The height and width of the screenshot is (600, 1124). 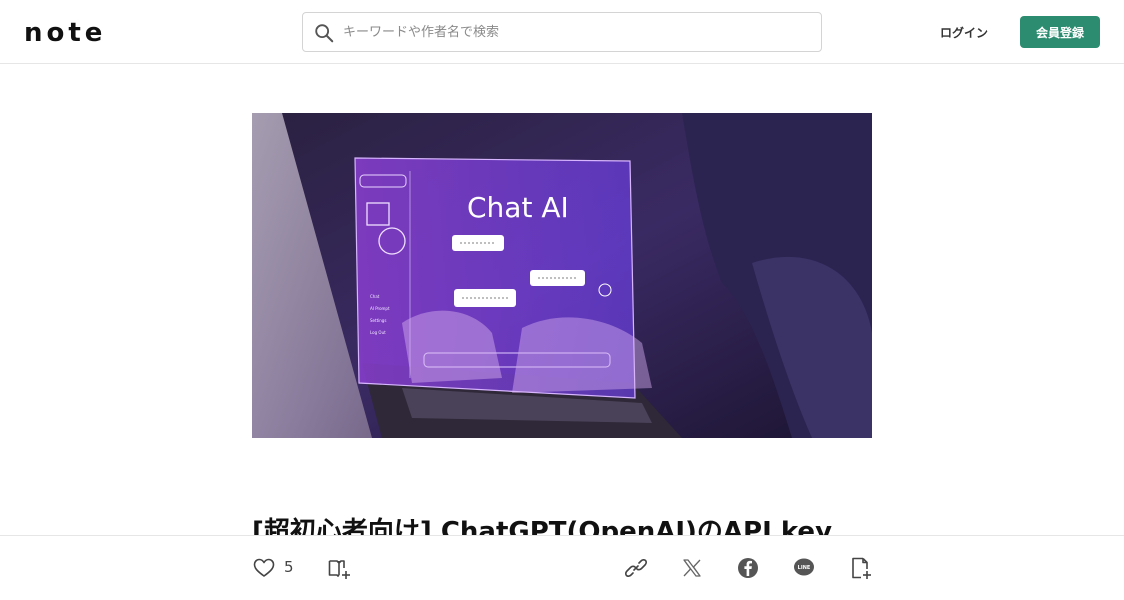 I want to click on search-input, so click(x=578, y=32).